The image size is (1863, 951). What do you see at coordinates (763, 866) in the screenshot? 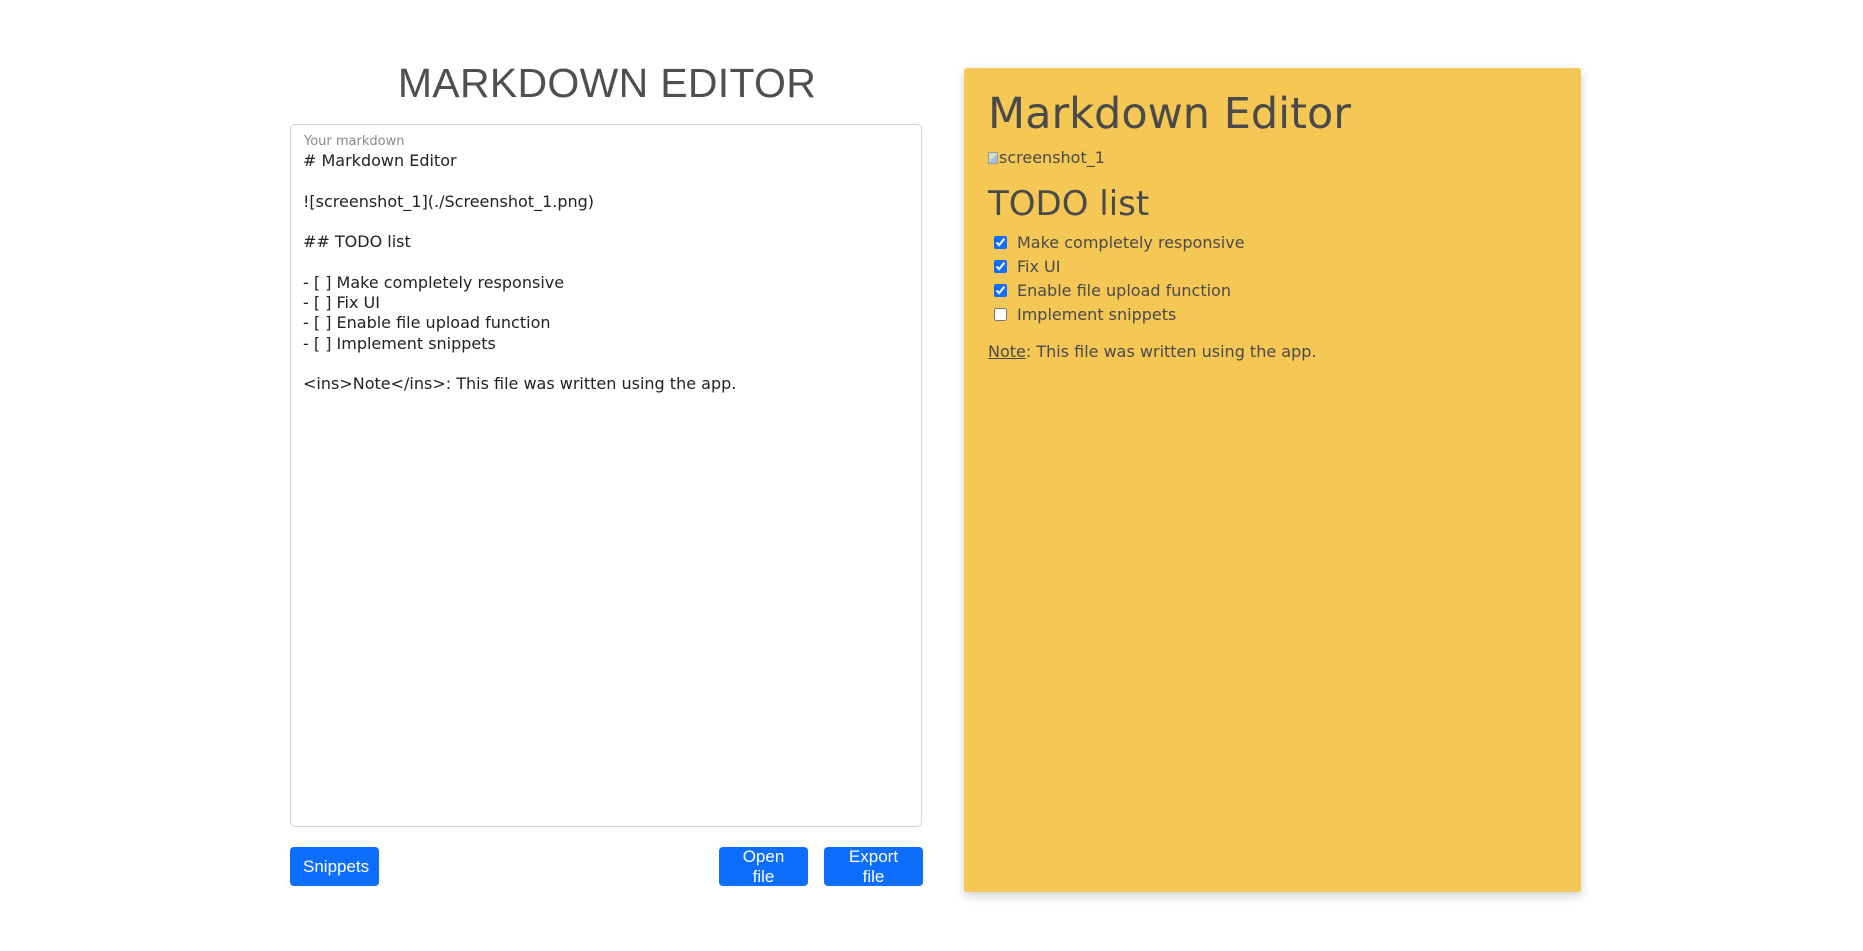
I see `open-file-button: Open file` at bounding box center [763, 866].